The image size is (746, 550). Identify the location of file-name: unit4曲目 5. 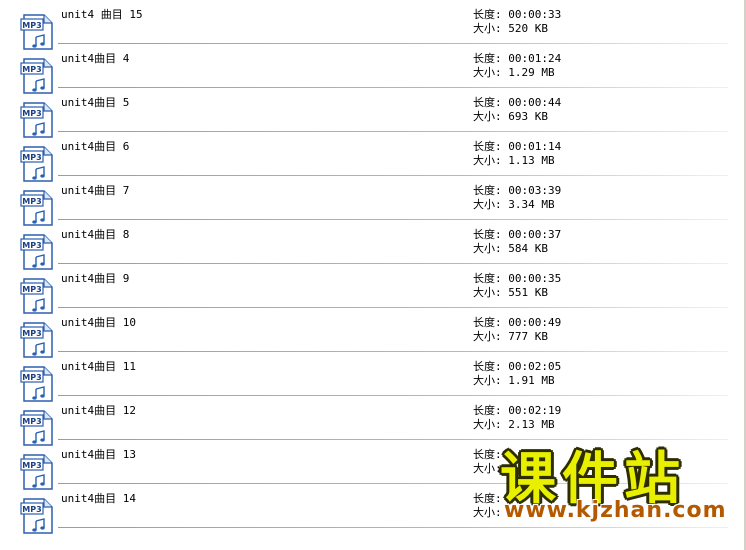
(95, 102).